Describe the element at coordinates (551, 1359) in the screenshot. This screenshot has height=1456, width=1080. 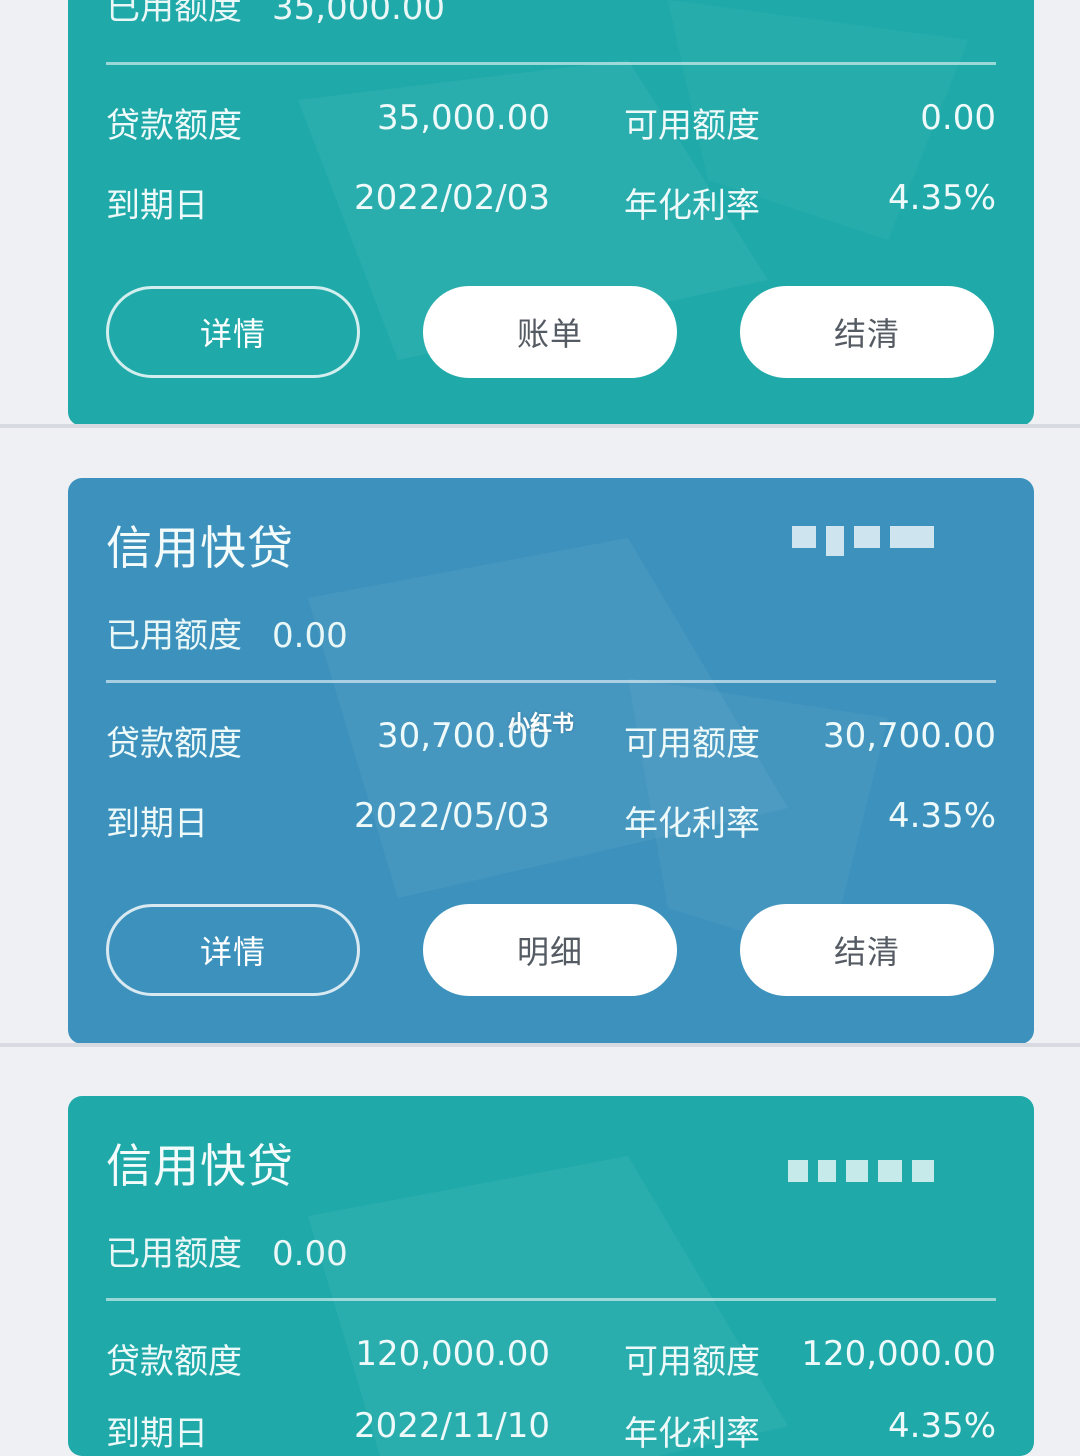
I see `loan-limit-row: 贷款额度 120,000.00 可用额度 120,000.00` at that location.